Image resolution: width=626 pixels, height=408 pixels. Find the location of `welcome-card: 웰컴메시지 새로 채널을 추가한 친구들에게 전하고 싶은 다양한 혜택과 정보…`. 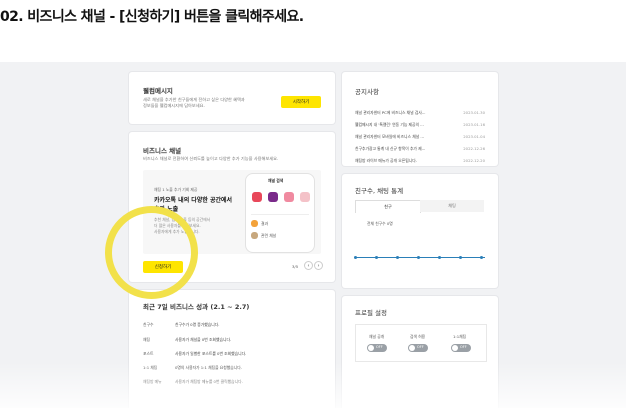

welcome-card: 웰컴메시지 새로 채널을 추가한 친구들에게 전하고 싶은 다양한 혜택과 정보… is located at coordinates (232, 98).